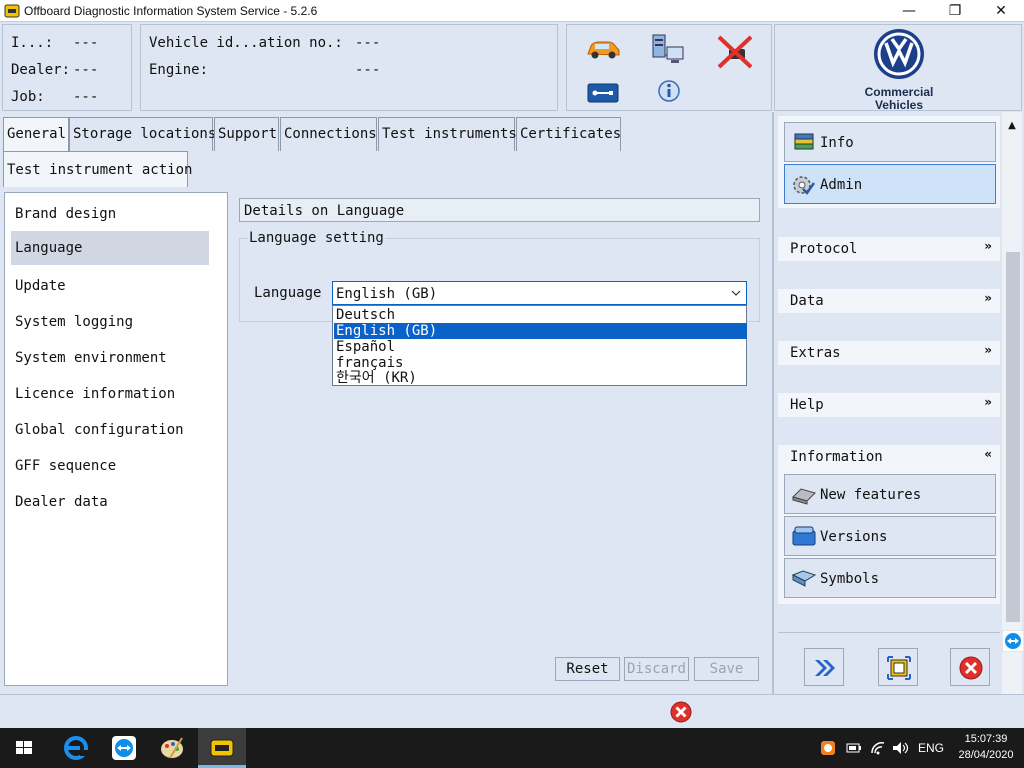  What do you see at coordinates (899, 54) in the screenshot?
I see `vw-logo-icon` at bounding box center [899, 54].